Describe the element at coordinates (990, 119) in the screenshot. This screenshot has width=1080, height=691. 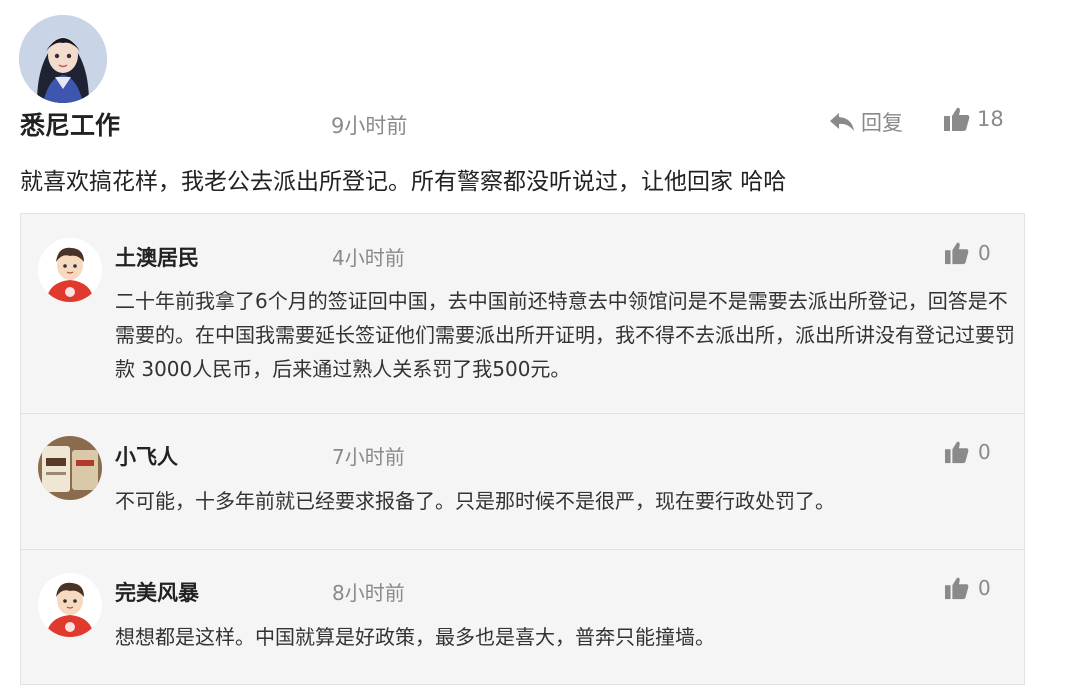
I see `post-like-count: 18` at that location.